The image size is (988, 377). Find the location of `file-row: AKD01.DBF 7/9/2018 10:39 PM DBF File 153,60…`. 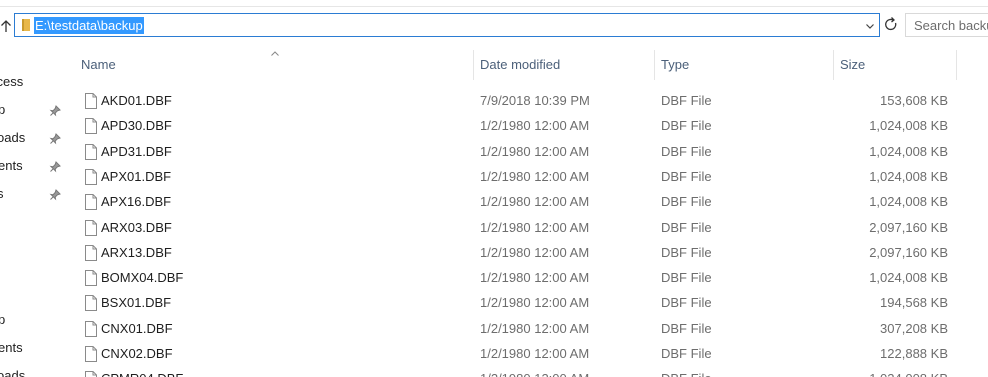

file-row: AKD01.DBF 7/9/2018 10:39 PM DBF File 153,60… is located at coordinates (517, 102).